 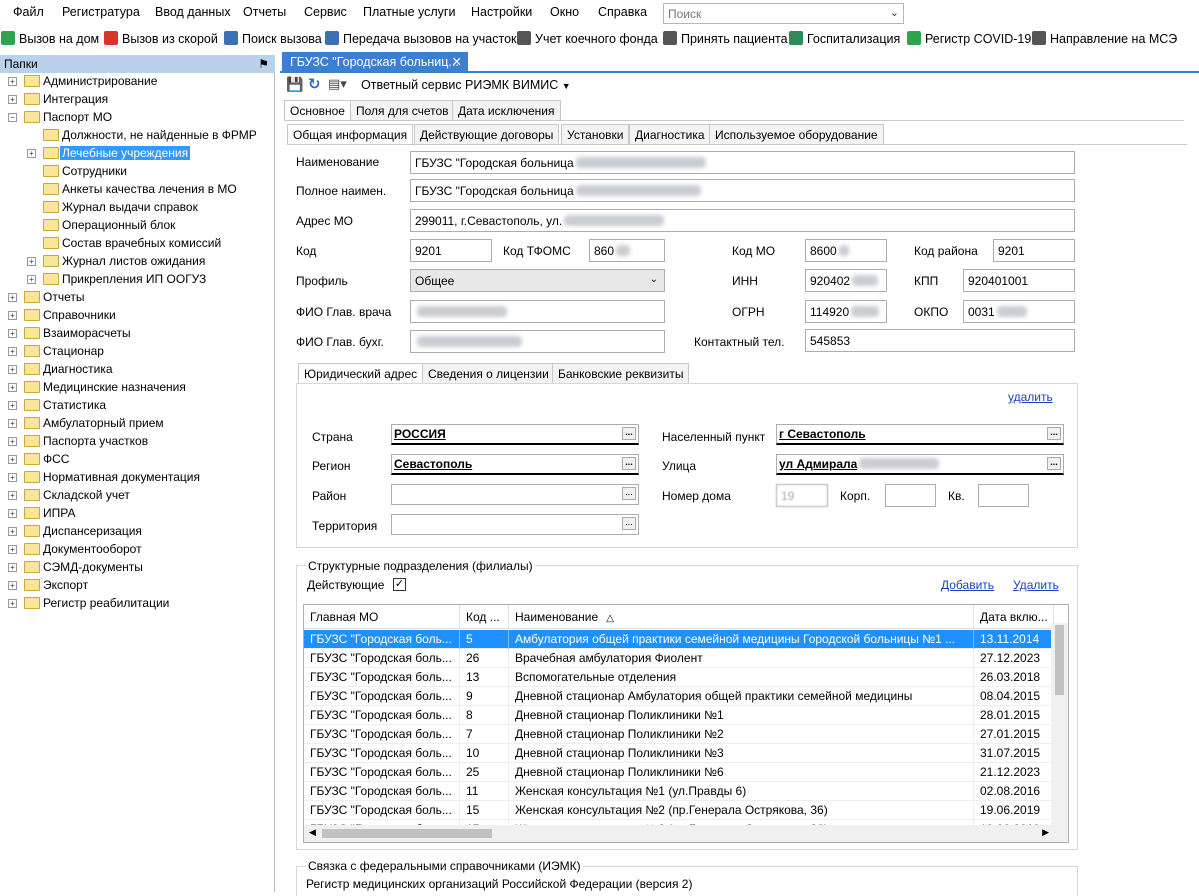 What do you see at coordinates (161, 38) in the screenshot?
I see `toolbar-button-1: Вызов из скорой` at bounding box center [161, 38].